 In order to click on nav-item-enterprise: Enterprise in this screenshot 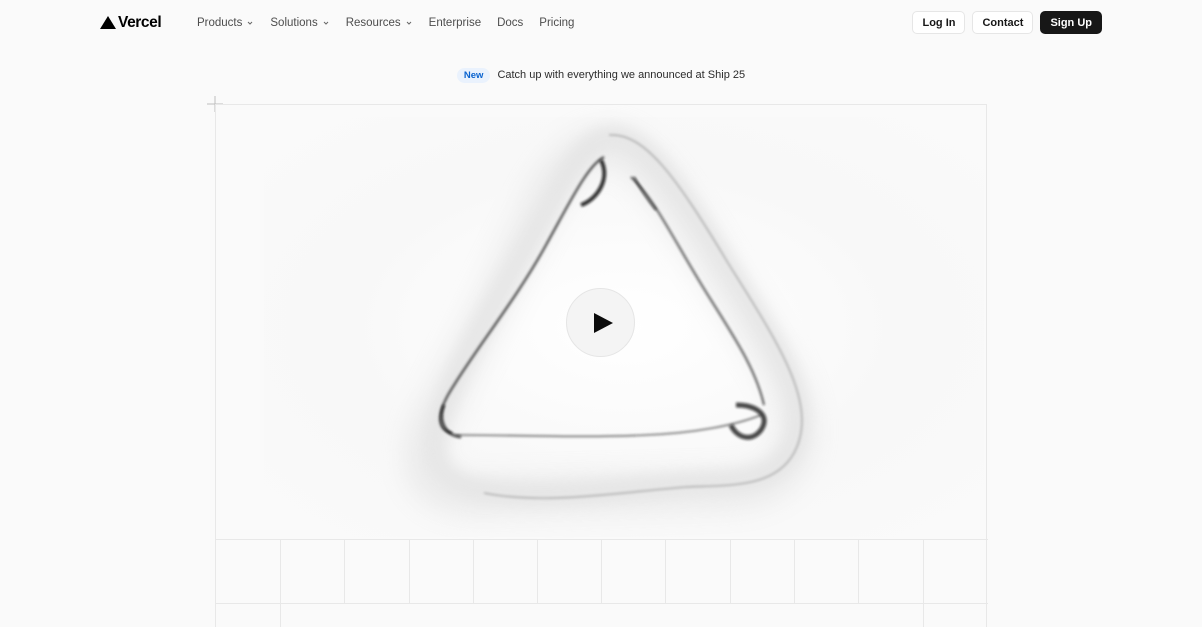, I will do `click(455, 22)`.